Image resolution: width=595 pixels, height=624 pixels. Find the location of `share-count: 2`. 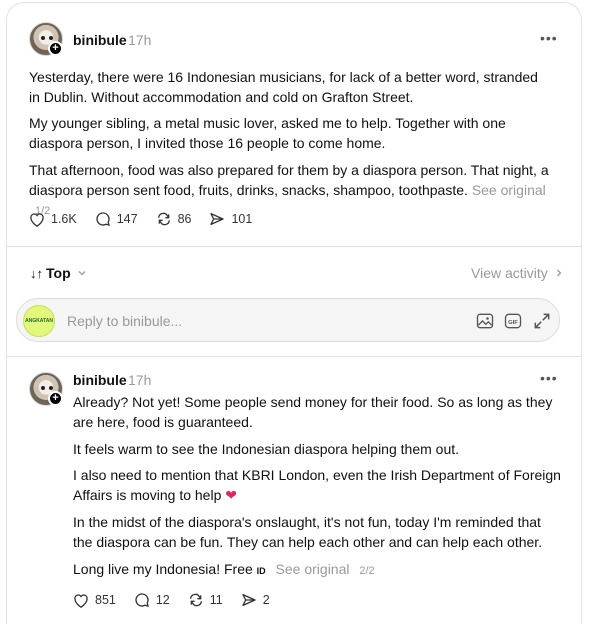

share-count: 2 is located at coordinates (266, 600).